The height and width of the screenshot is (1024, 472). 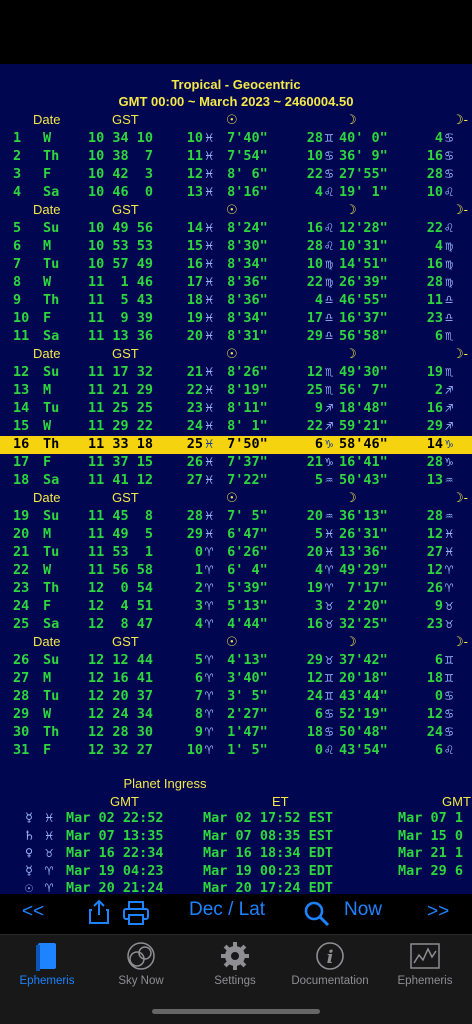 I want to click on day-row: 11 Sa 11 13 36 20 ♓ 8'31" 29 ♎ 56'58" 6 ♏, so click(x=236, y=337).